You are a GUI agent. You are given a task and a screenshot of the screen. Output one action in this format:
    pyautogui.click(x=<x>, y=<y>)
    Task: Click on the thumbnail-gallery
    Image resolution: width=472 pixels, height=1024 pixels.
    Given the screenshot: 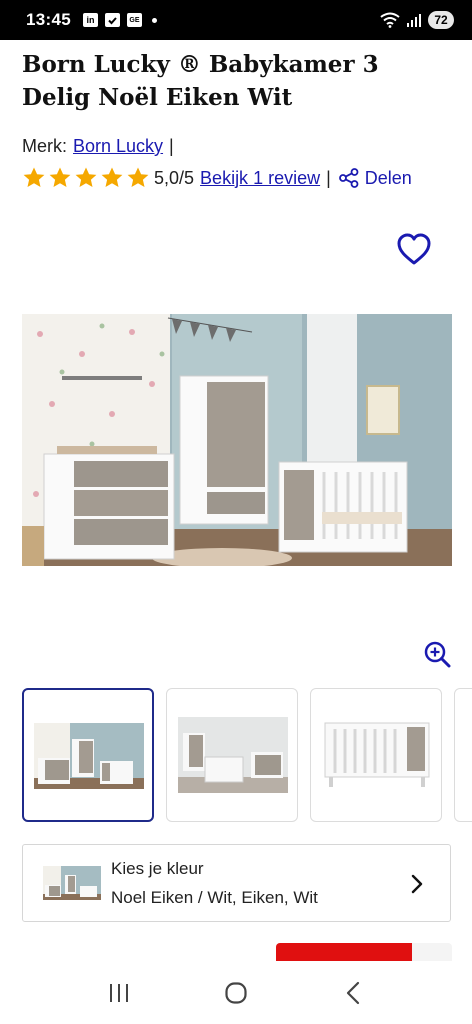 What is the action you would take?
    pyautogui.click(x=247, y=755)
    